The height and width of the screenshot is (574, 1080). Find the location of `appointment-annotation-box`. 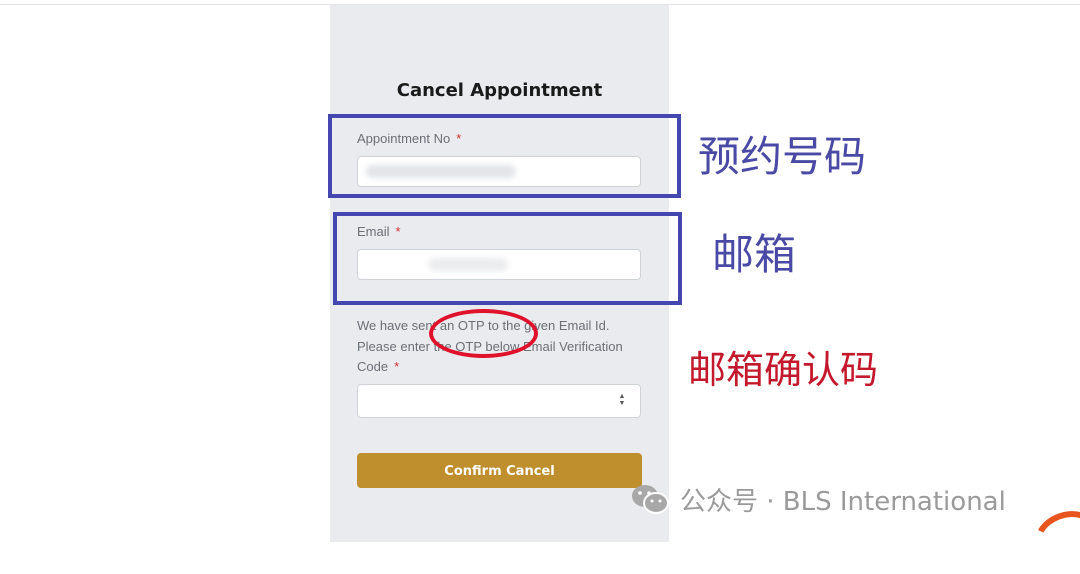

appointment-annotation-box is located at coordinates (504, 156).